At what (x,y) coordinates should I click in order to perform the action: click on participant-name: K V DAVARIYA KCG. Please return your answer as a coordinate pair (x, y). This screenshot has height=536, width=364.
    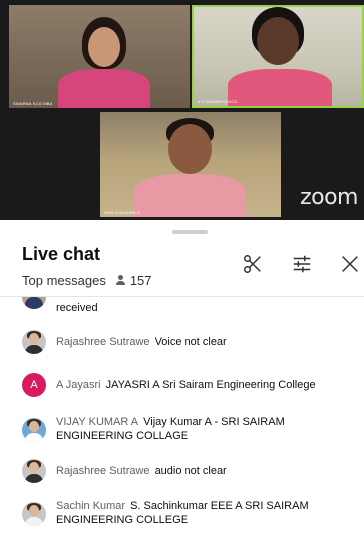
    Looking at the image, I should click on (218, 101).